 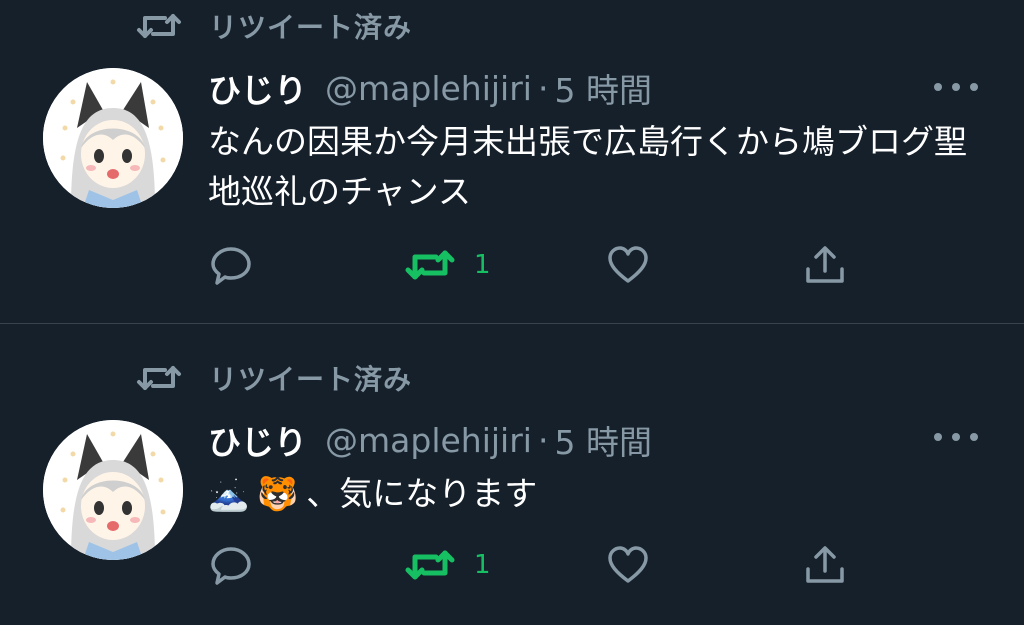 I want to click on tweet-text-content: 、気になります, so click(x=422, y=493).